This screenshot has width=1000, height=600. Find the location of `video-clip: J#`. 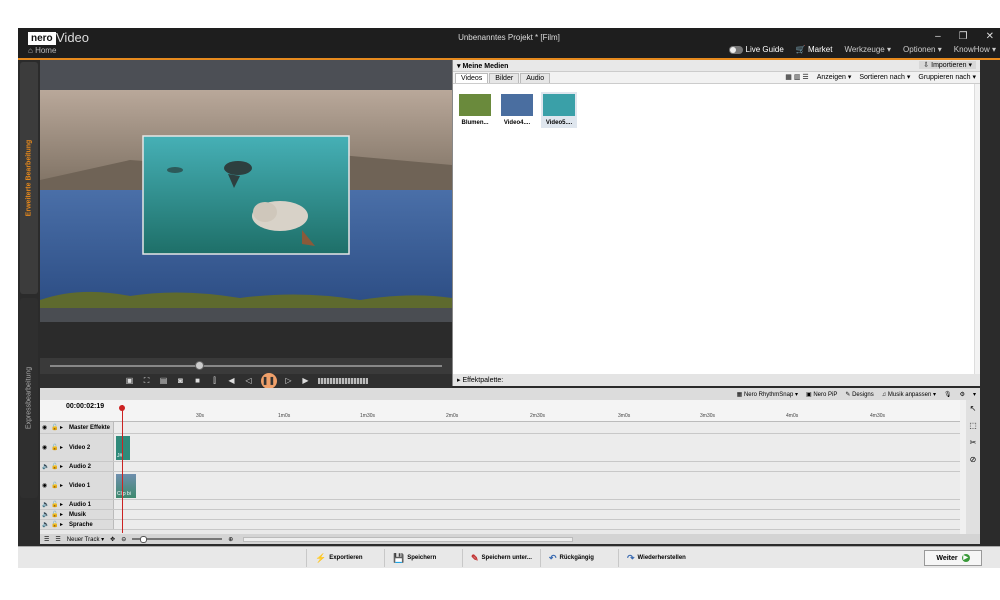

video-clip: J# is located at coordinates (123, 448).